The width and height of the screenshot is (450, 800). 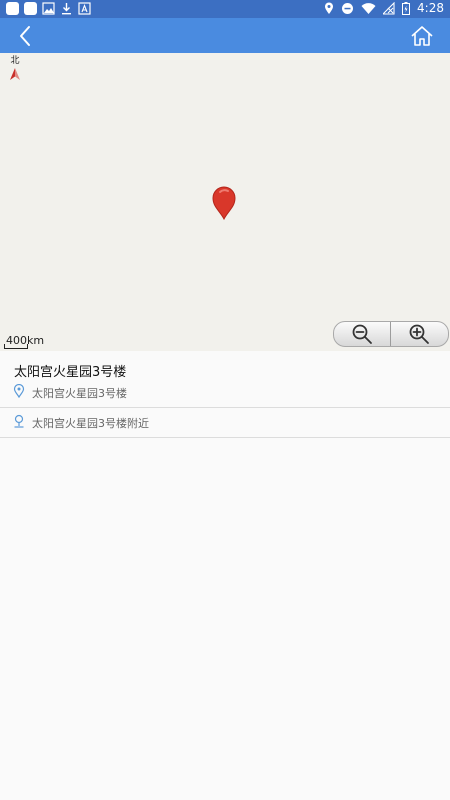 I want to click on status-bar: 4:28, so click(x=225, y=9).